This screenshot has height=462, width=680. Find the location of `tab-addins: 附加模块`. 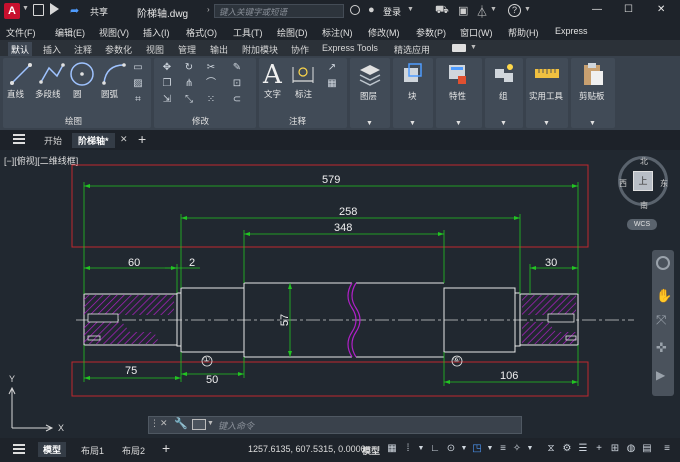

tab-addins: 附加模块 is located at coordinates (260, 49).